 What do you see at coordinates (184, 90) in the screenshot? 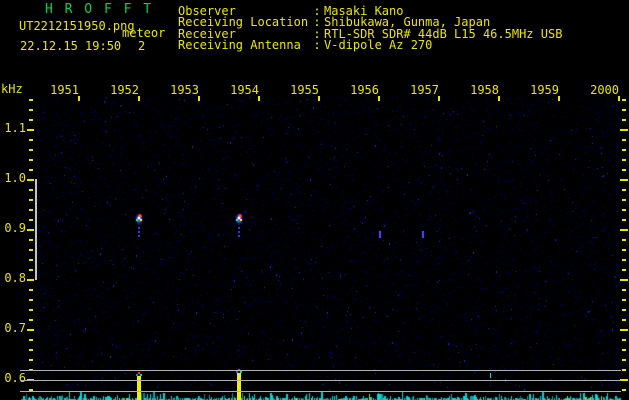
I see `time-tick-label: 1953` at bounding box center [184, 90].